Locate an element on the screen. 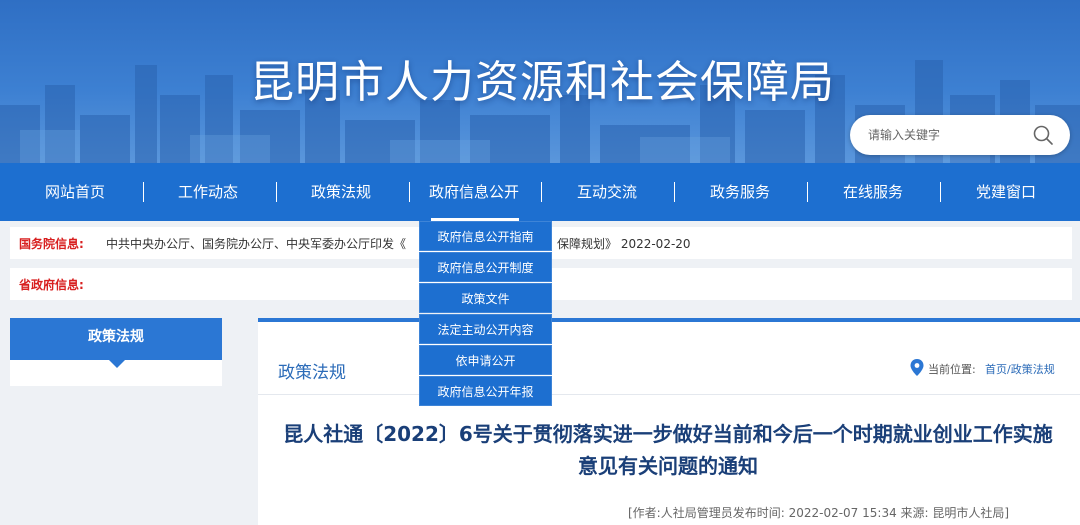  location-pin-icon is located at coordinates (917, 367).